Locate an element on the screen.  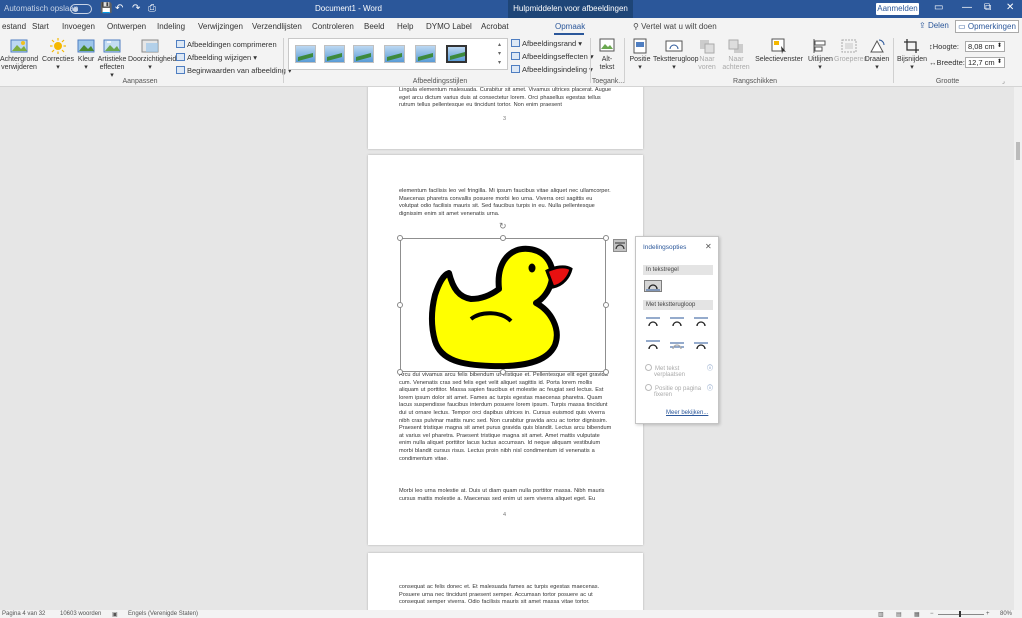
save-icon: 💾 is located at coordinates (106, 8).